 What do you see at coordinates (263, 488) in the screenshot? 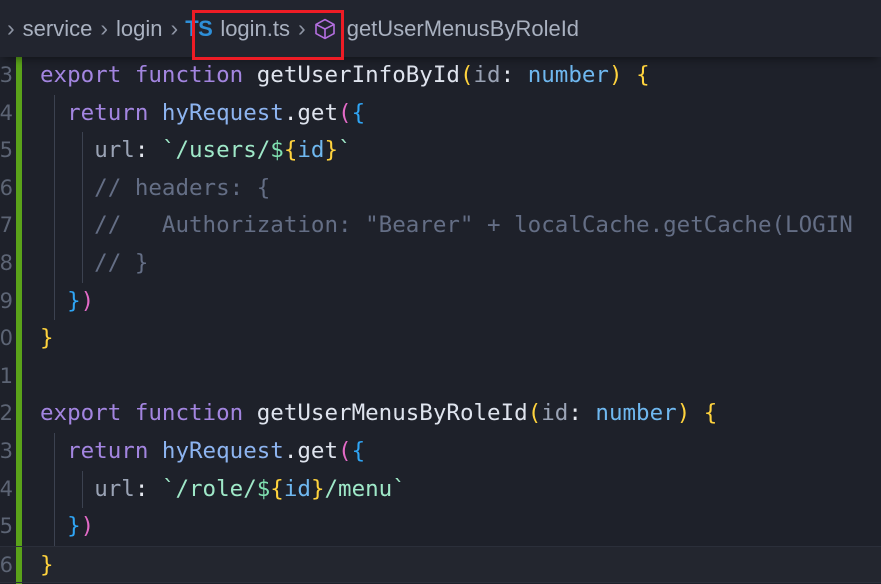
I see `code-token: $` at bounding box center [263, 488].